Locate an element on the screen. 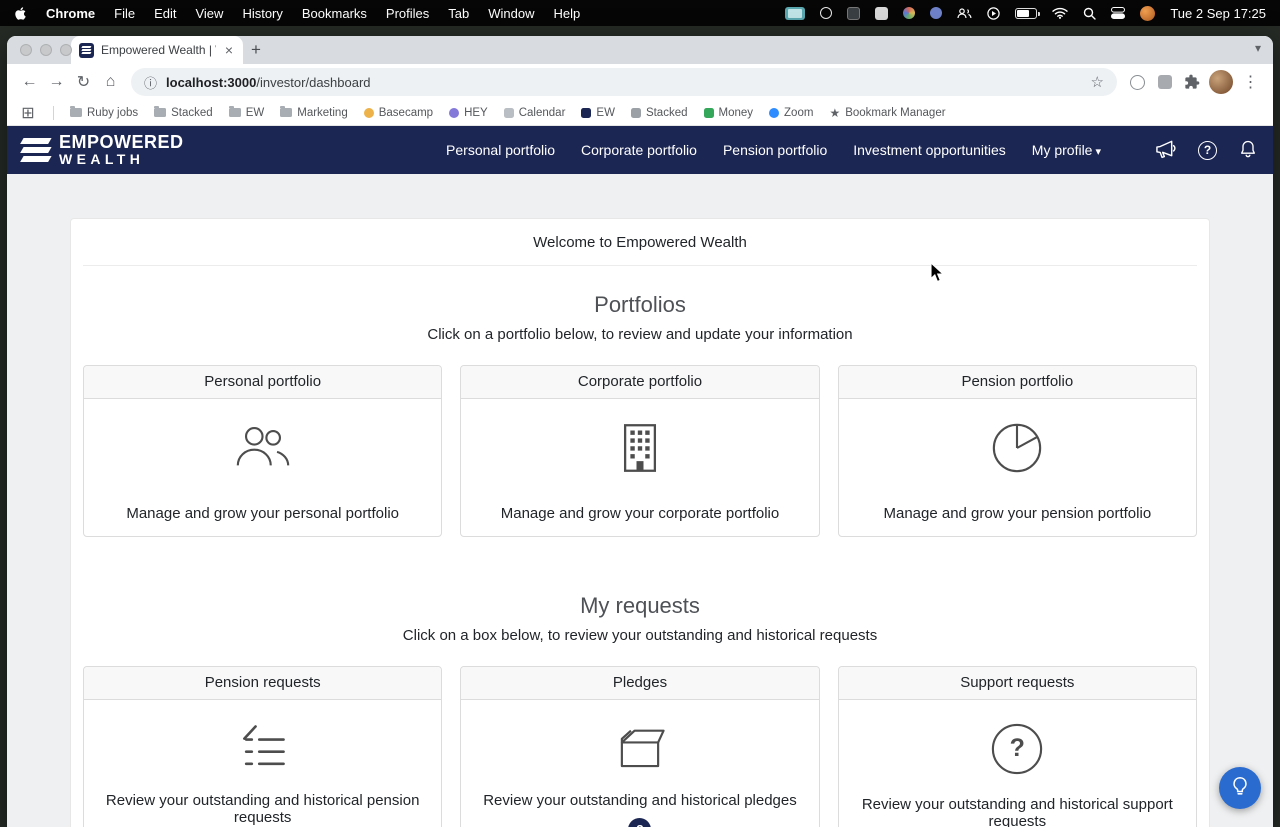 The width and height of the screenshot is (1280, 827). menu-view: View is located at coordinates (209, 13).